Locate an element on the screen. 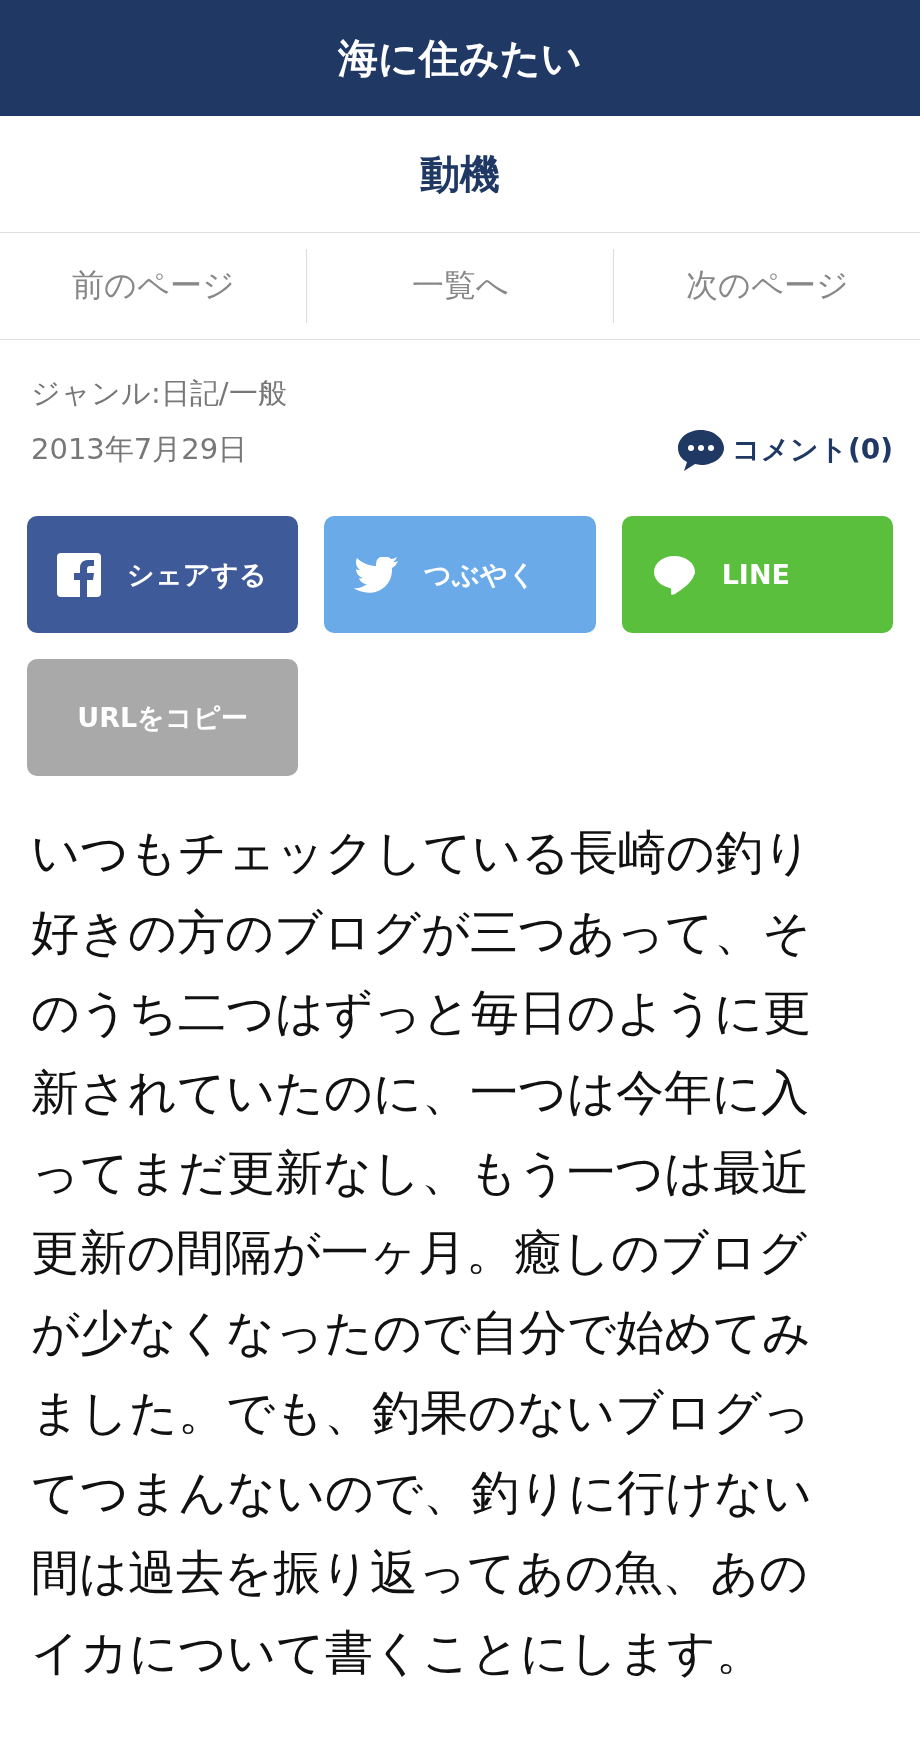 This screenshot has width=920, height=1744. nav-link: 一覧へ is located at coordinates (460, 286).